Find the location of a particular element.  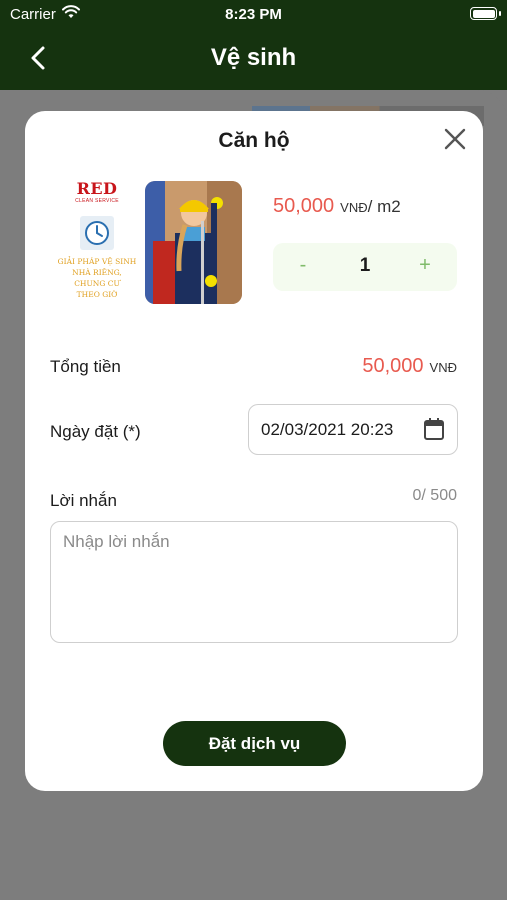

promo-brand-sub: CLEAN SERVICE is located at coordinates (97, 201).